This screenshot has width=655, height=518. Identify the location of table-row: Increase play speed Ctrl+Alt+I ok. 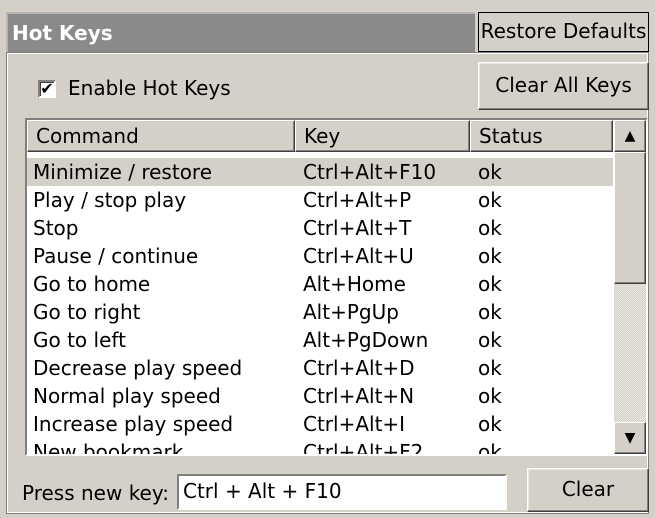
(320, 424).